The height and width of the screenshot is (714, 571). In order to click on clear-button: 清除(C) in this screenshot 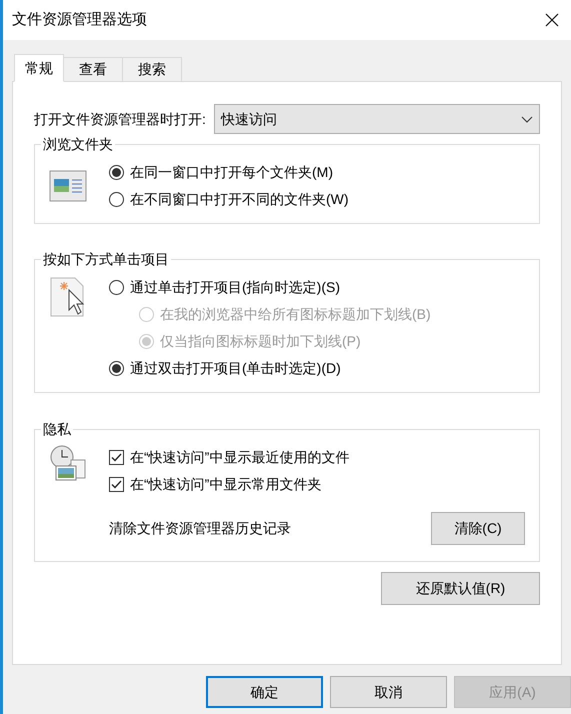, I will do `click(478, 528)`.